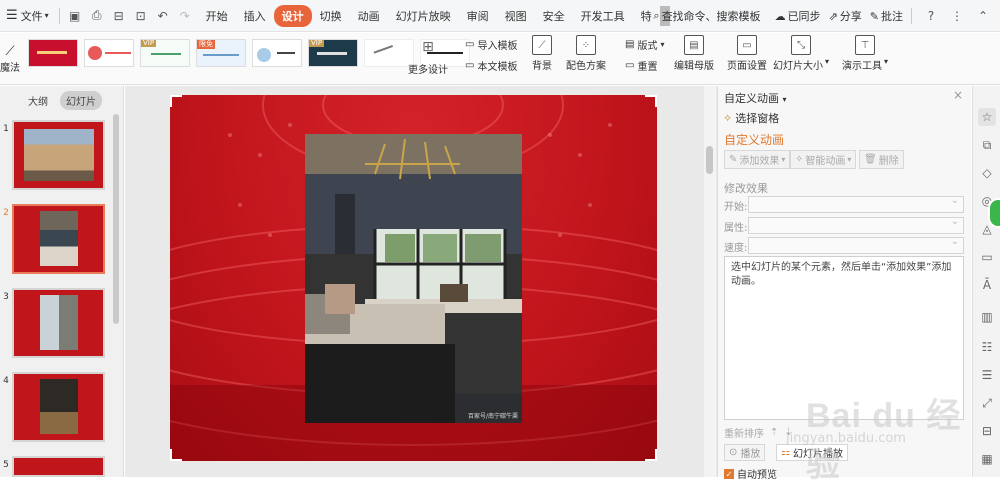  What do you see at coordinates (709, 160) in the screenshot?
I see `canvas-scrollbar-thumb` at bounding box center [709, 160].